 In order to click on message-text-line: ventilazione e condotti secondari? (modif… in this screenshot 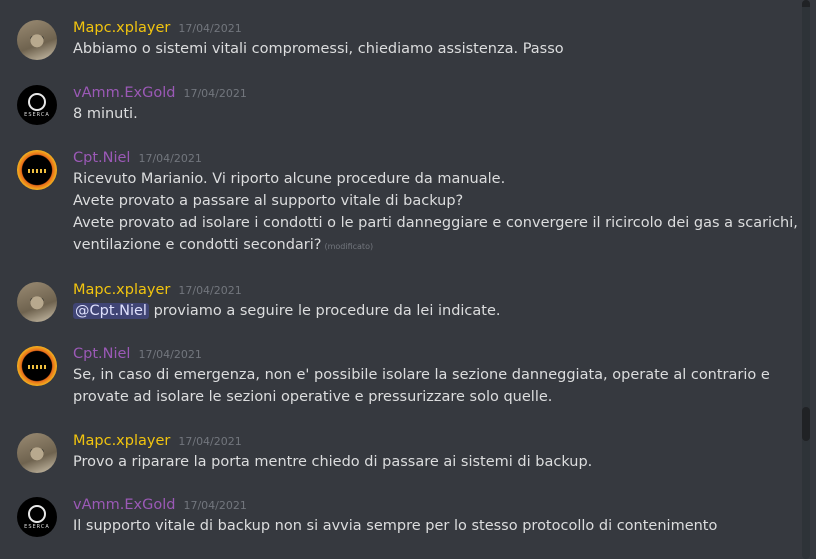, I will do `click(223, 246)`.